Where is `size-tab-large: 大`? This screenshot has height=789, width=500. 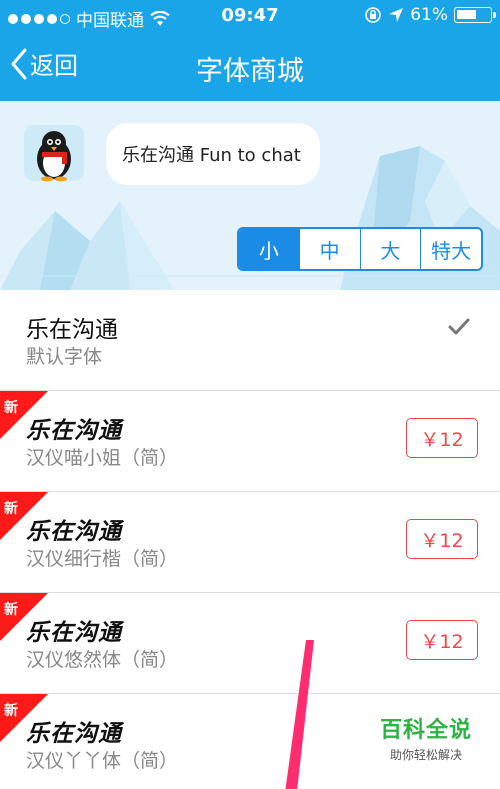 size-tab-large: 大 is located at coordinates (390, 249).